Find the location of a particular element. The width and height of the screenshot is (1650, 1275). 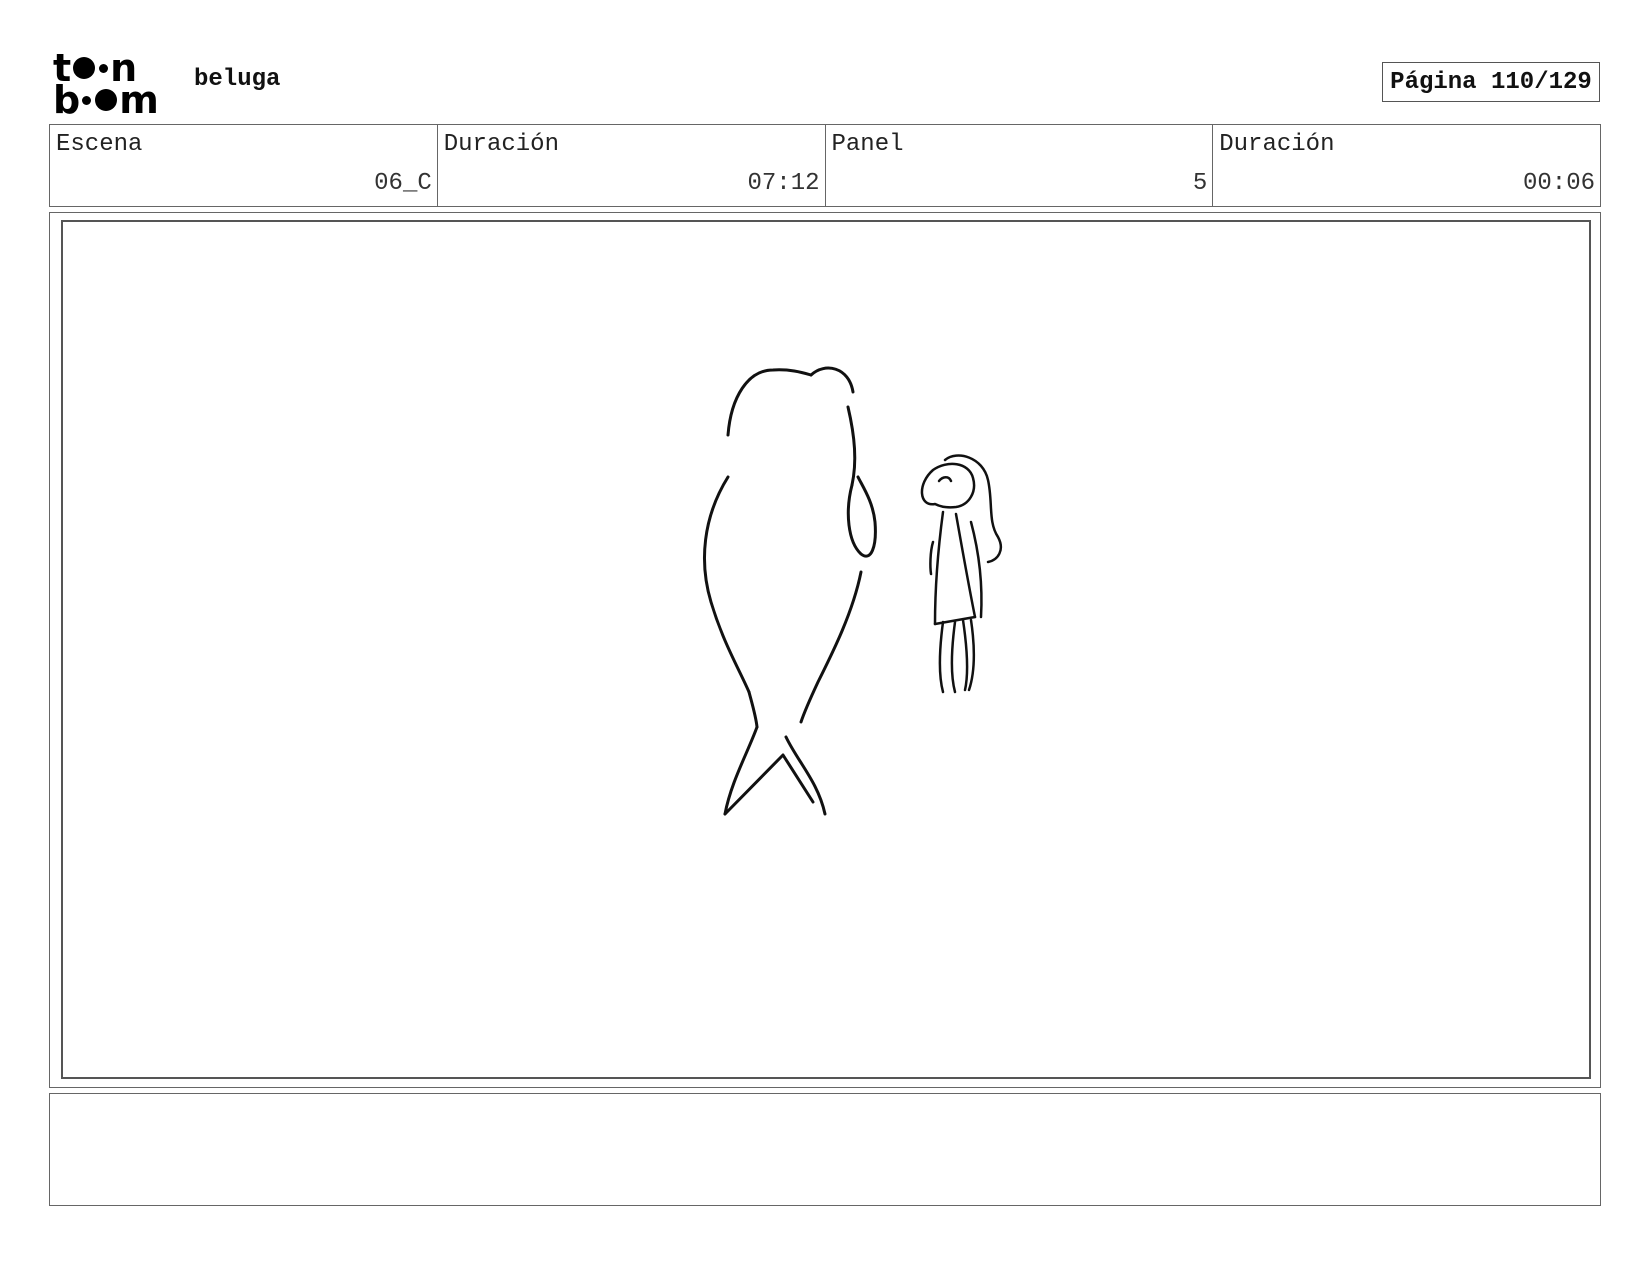

scene-duration-value: 07:12 is located at coordinates (783, 183).